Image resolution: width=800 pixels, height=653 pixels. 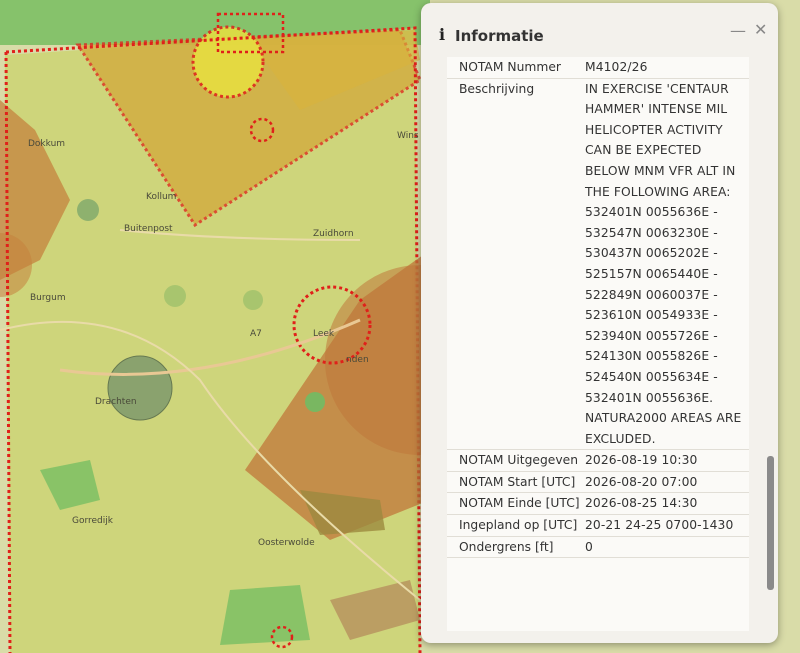 I want to click on row-key: Beschrijving, so click(x=497, y=88).